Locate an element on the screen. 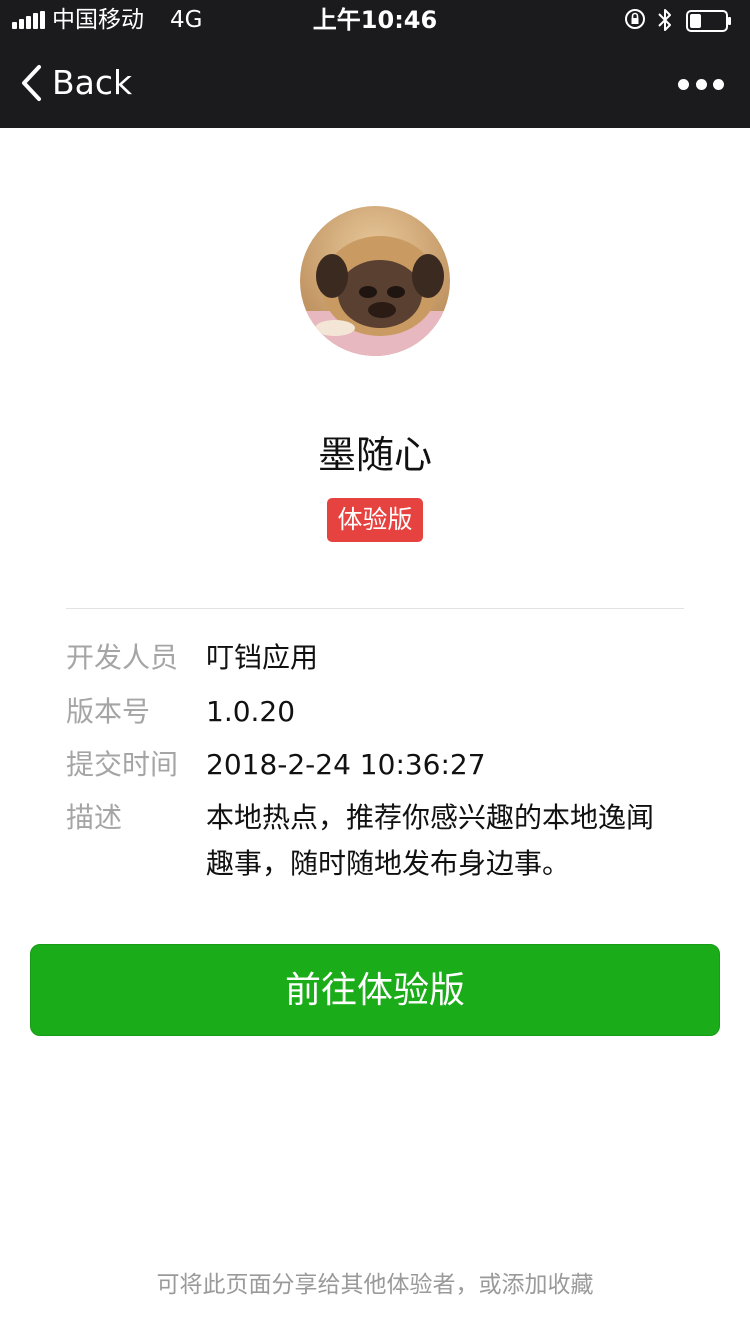  pug-photo is located at coordinates (375, 281).